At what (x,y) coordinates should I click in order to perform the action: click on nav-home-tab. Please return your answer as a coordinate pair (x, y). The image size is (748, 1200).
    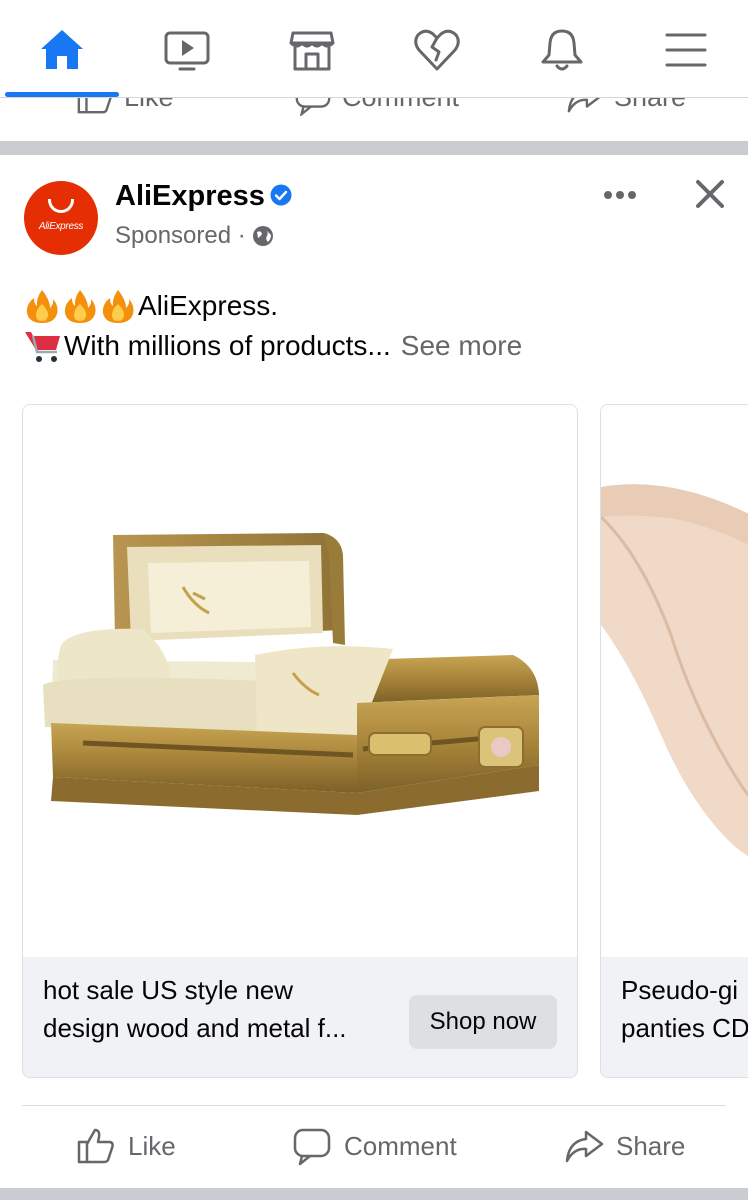
    Looking at the image, I should click on (62, 50).